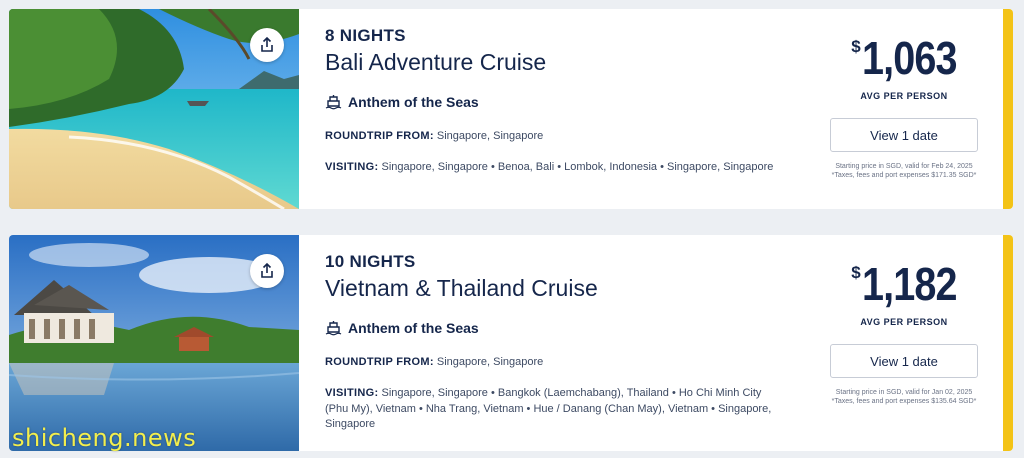 Image resolution: width=1024 pixels, height=458 pixels. I want to click on price: $ 1,063, so click(904, 58).